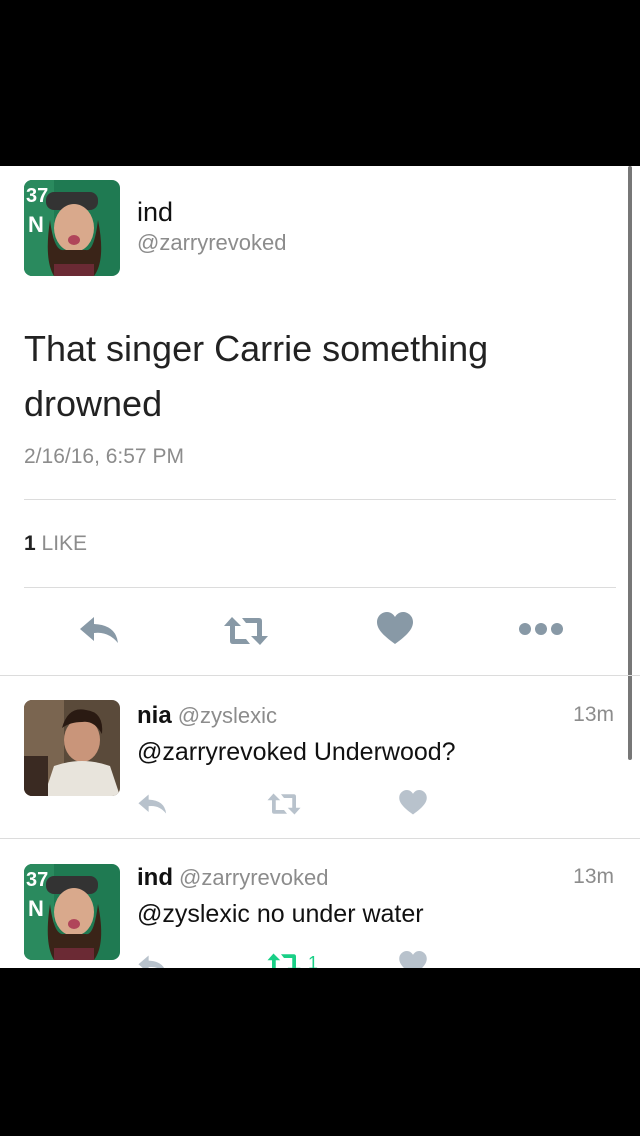 This screenshot has width=640, height=1136. I want to click on reply-author: ind @zarryrevoked, so click(233, 878).